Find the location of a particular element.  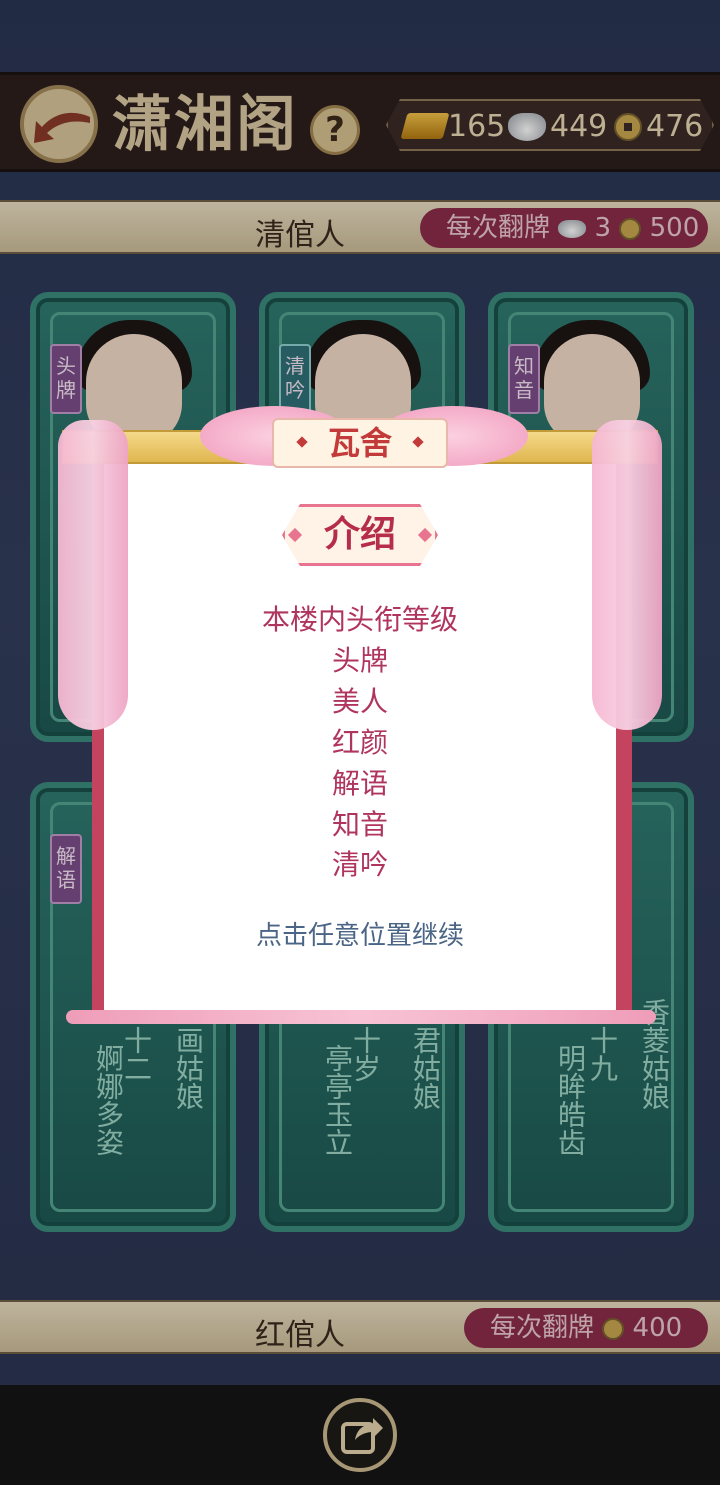

dialog-title: 瓦舍 is located at coordinates (359, 443).